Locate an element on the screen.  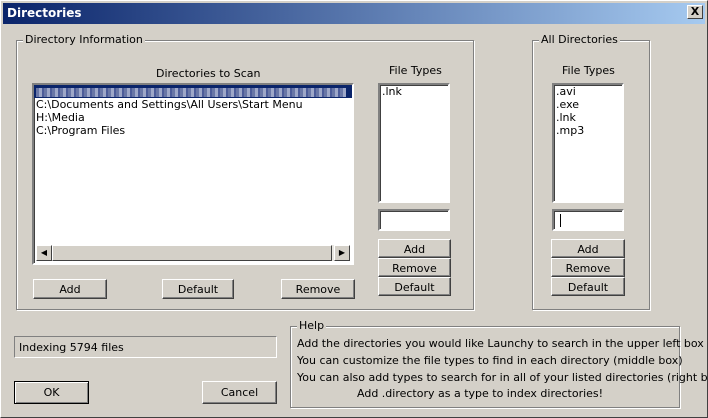
default-type-button: Default is located at coordinates (414, 286).